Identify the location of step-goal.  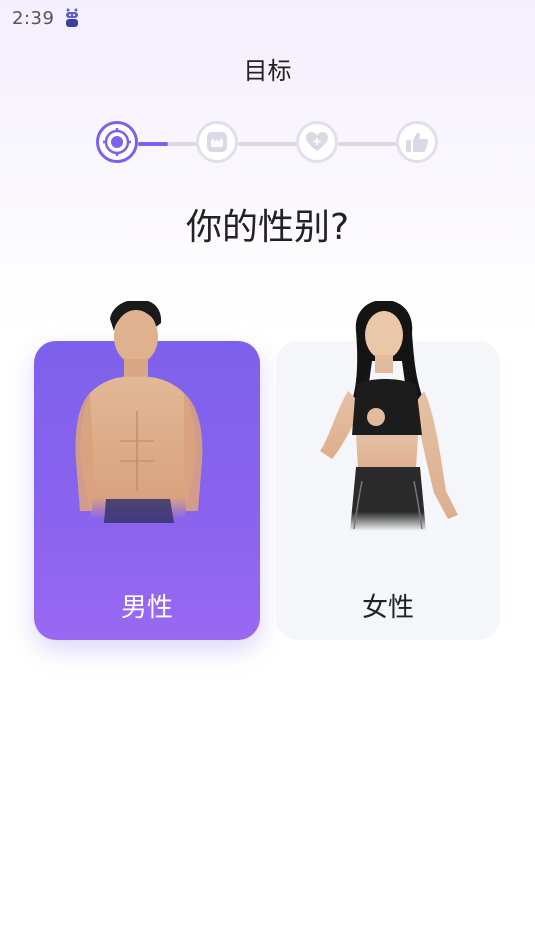
(117, 142).